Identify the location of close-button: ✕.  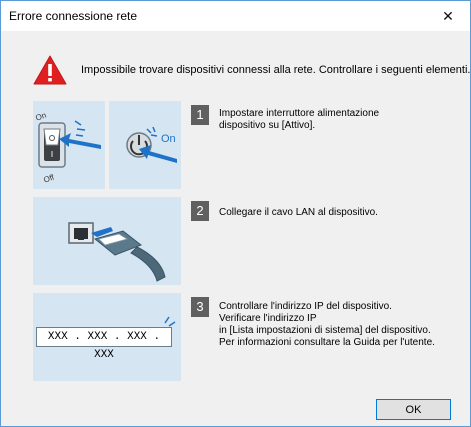
(448, 16).